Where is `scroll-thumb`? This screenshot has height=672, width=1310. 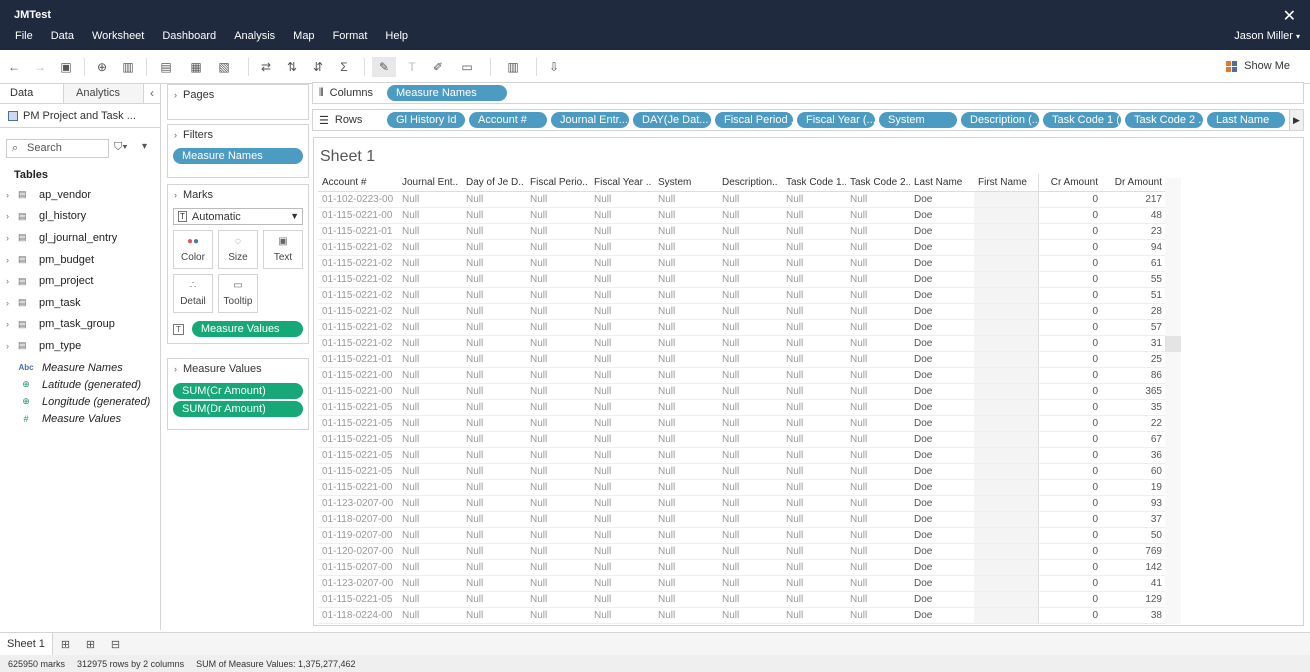
scroll-thumb is located at coordinates (1173, 344).